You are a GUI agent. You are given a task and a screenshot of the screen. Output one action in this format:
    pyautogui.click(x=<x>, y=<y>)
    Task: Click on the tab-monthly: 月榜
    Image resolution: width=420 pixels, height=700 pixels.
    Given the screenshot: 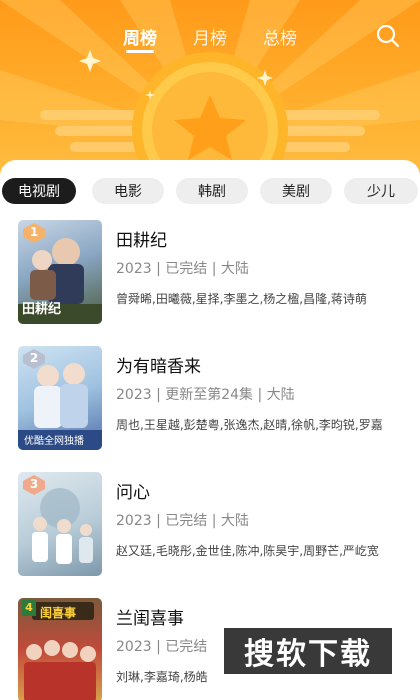 What is the action you would take?
    pyautogui.click(x=210, y=36)
    